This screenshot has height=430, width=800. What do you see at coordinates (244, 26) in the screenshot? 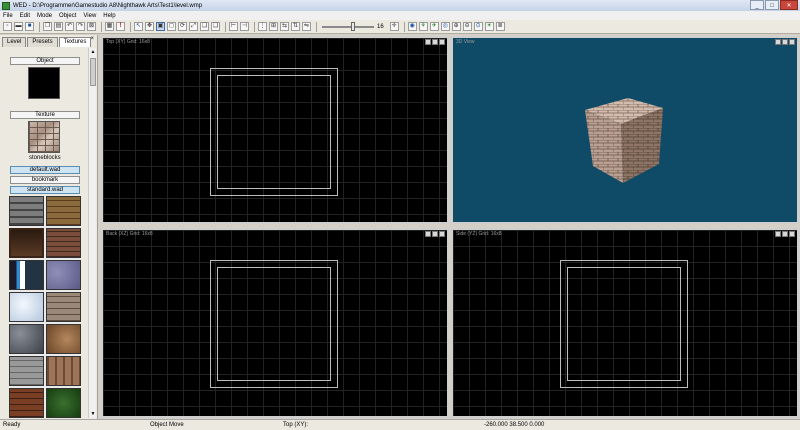
I see `align-right-icon: ⊣` at bounding box center [244, 26].